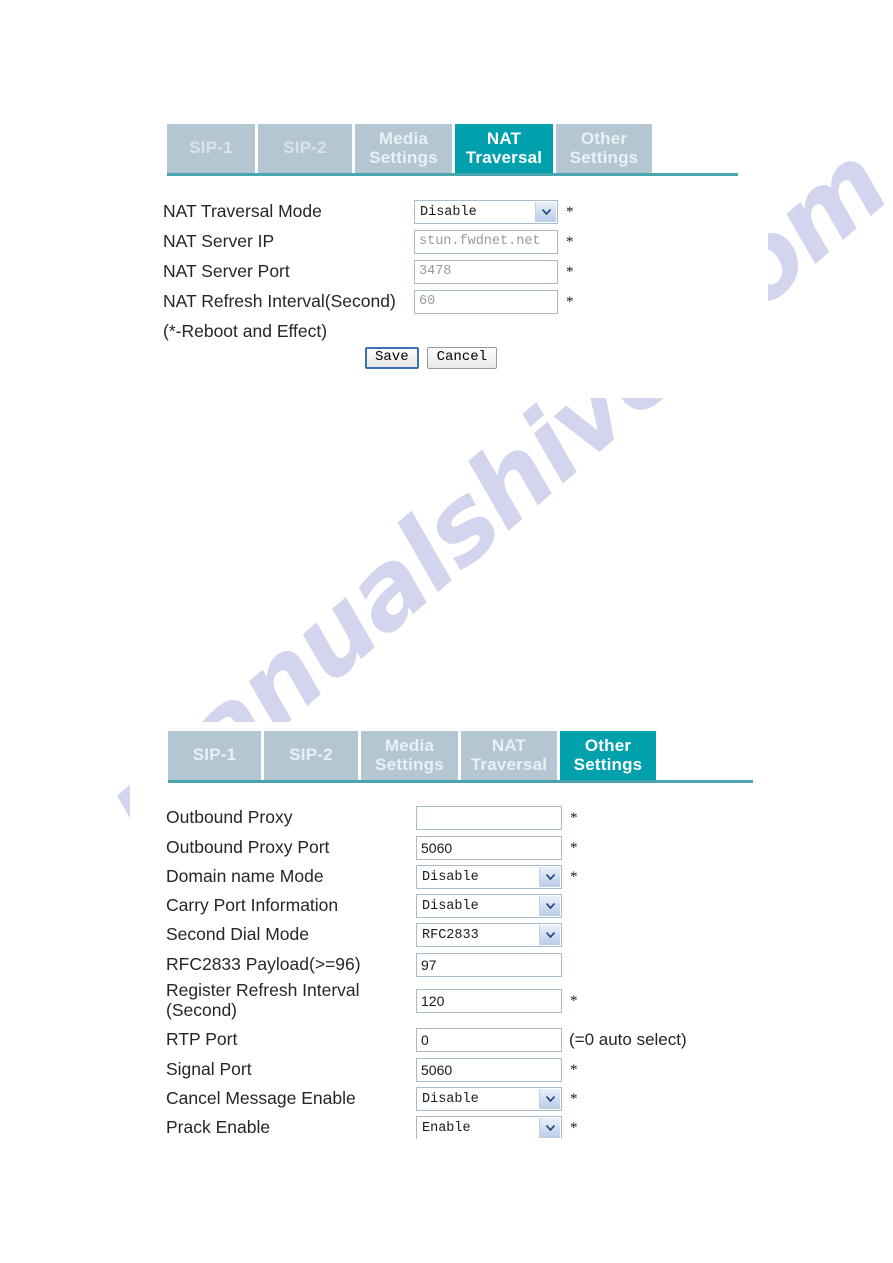  I want to click on control-second-dial-mode: RFC2833, so click(493, 935).